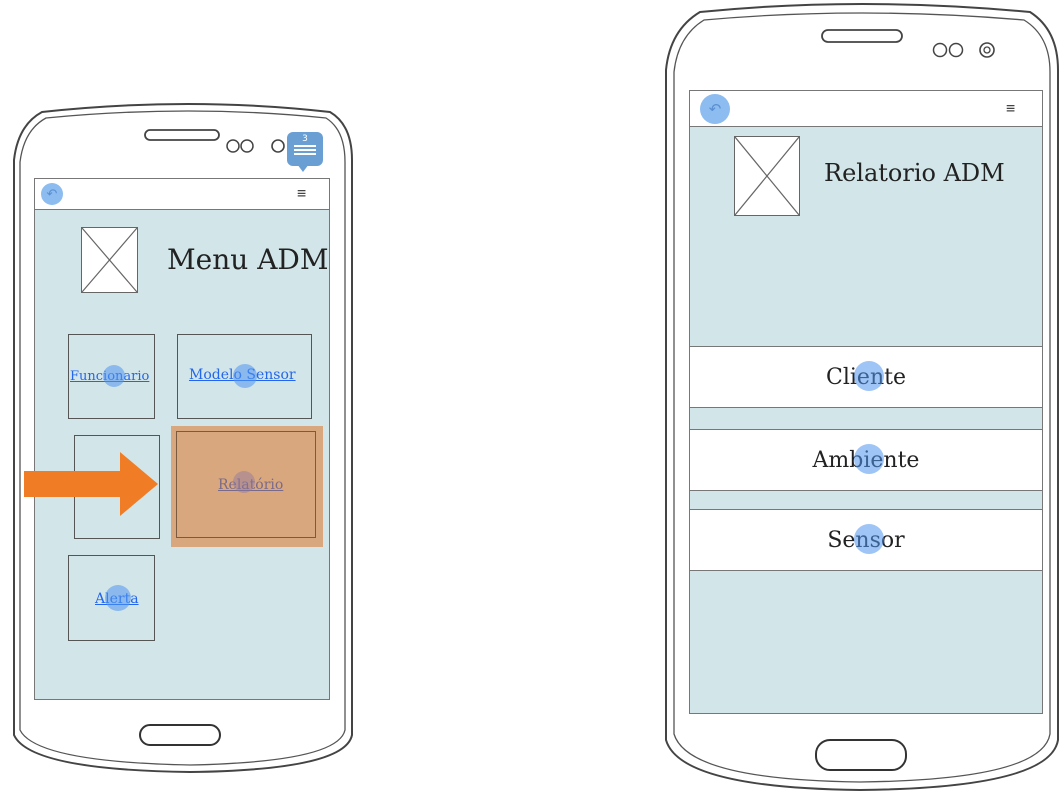 The width and height of the screenshot is (1060, 791). I want to click on notification-lines-icon, so click(305, 146).